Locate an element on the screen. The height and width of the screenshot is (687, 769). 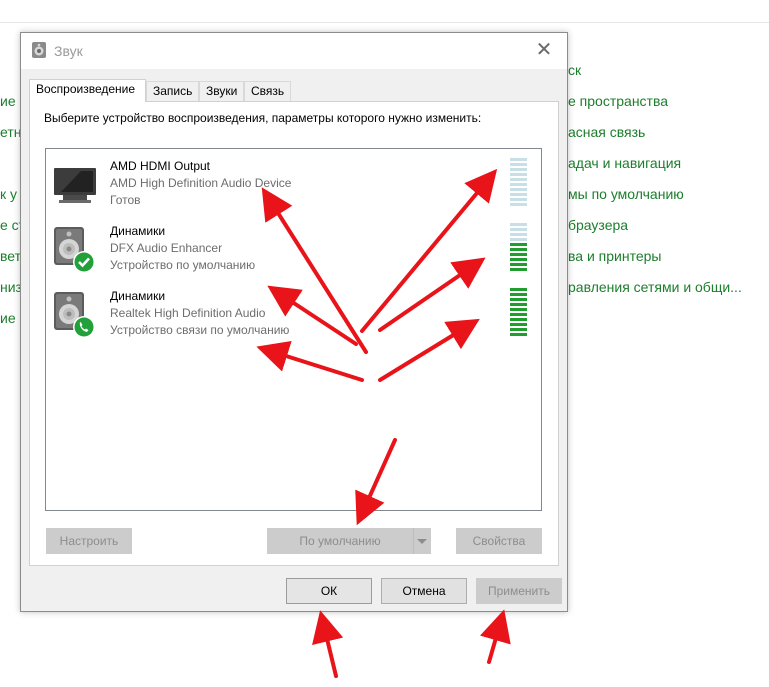
dialog-title: Звук is located at coordinates (68, 51).